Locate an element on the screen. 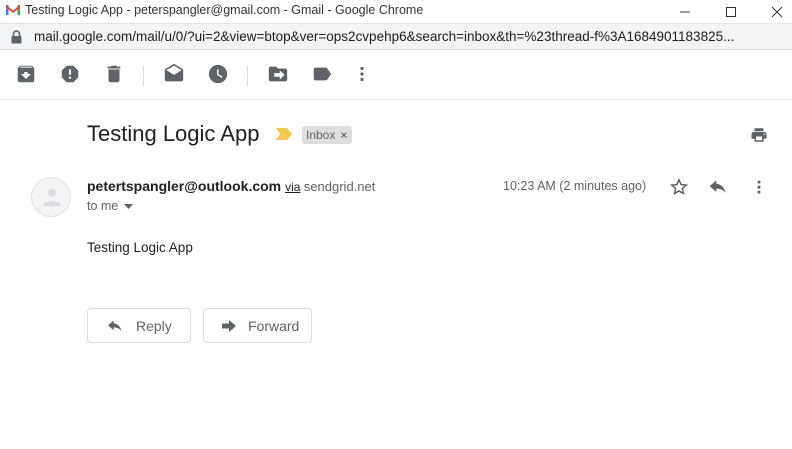 This screenshot has width=792, height=449. recipient-text: to me is located at coordinates (103, 206).